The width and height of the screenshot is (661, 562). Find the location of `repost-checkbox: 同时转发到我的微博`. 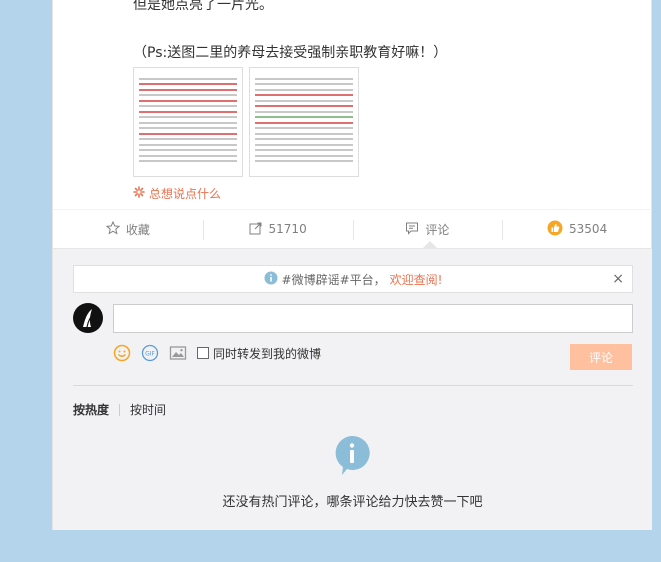

repost-checkbox: 同时转发到我的微博 is located at coordinates (259, 353).